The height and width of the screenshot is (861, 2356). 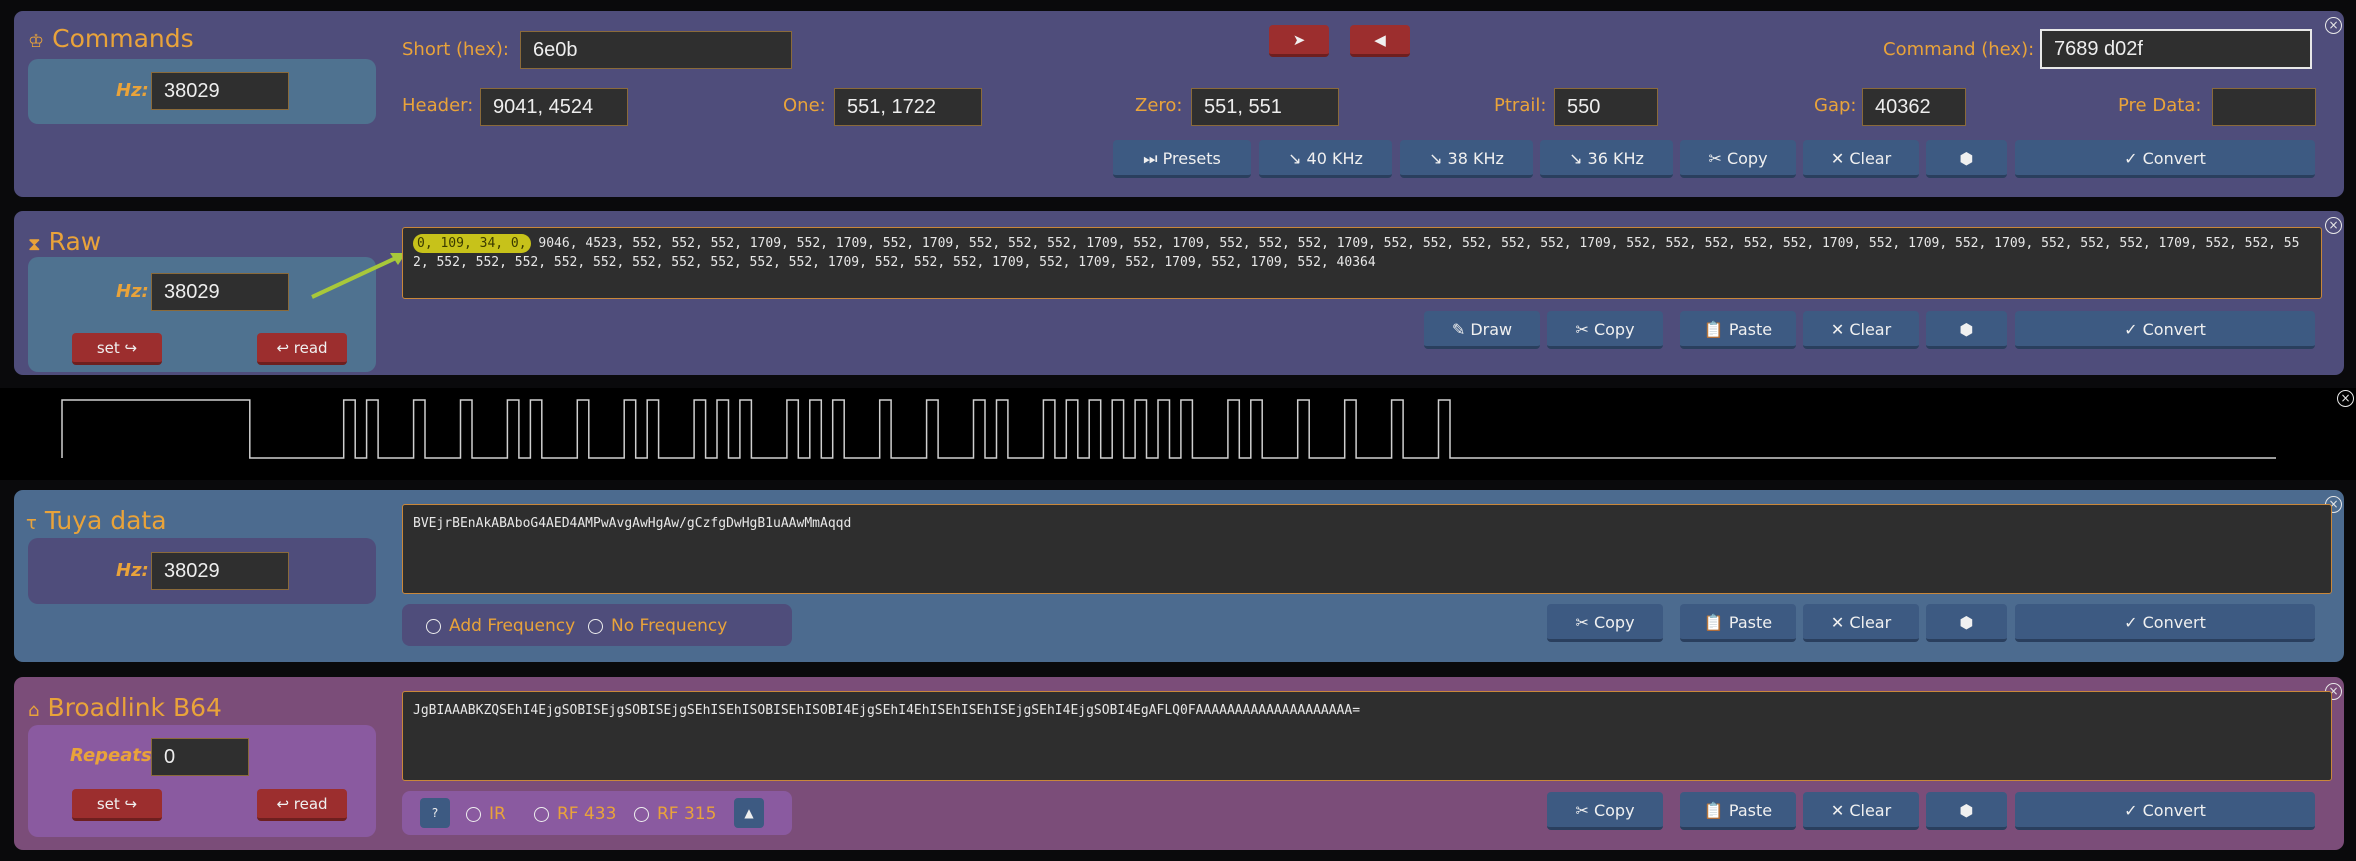 I want to click on expand-button: ▲, so click(x=749, y=813).